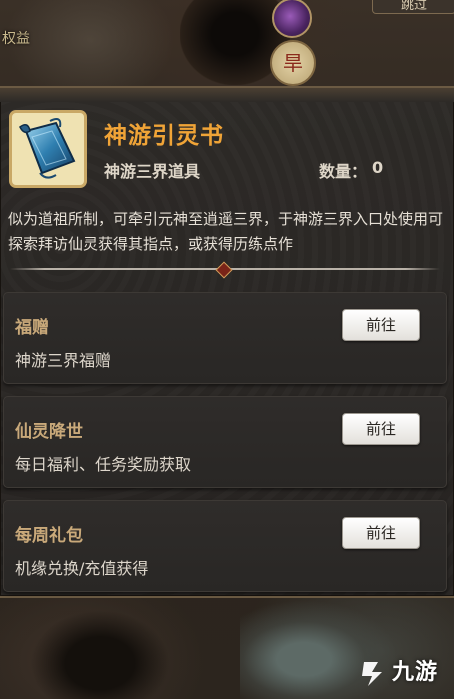  What do you see at coordinates (16, 39) in the screenshot?
I see `top-left-label: 权益` at bounding box center [16, 39].